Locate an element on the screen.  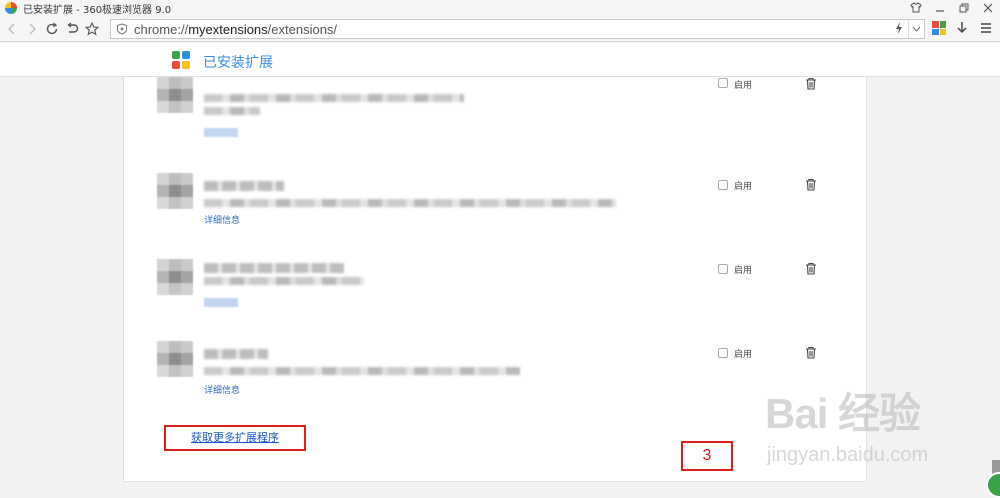
url-text: chrome://myextensions/extensions/ is located at coordinates (235, 29).